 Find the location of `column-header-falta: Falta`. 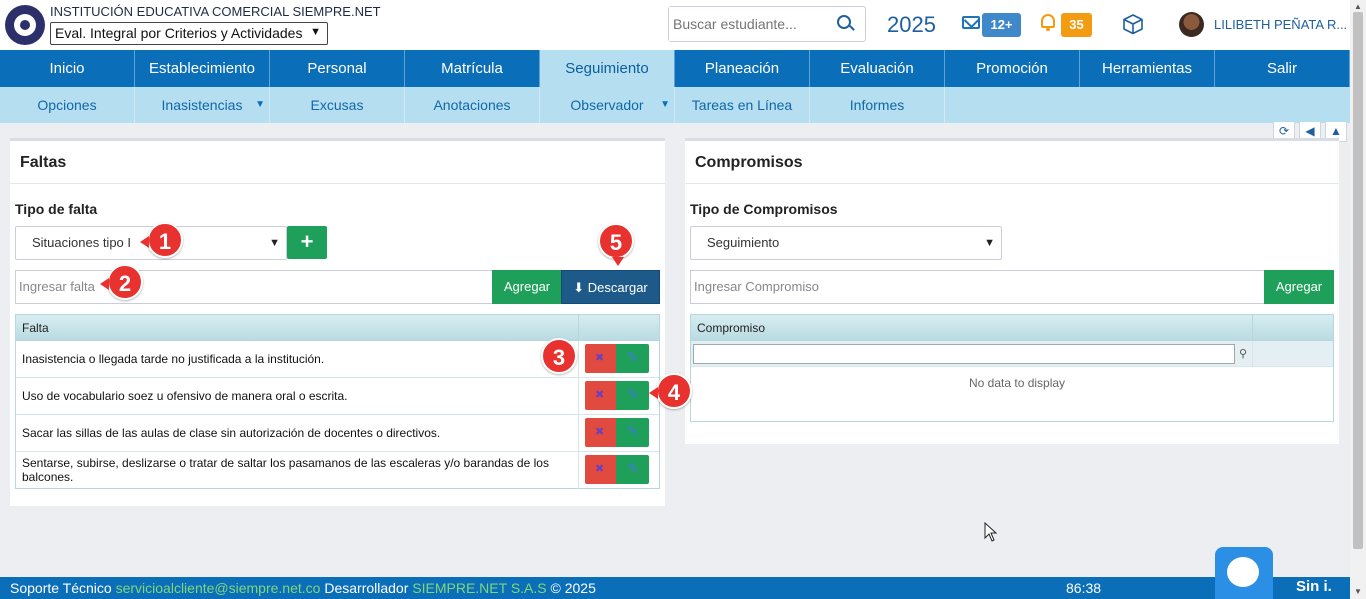

column-header-falta: Falta is located at coordinates (35, 328).